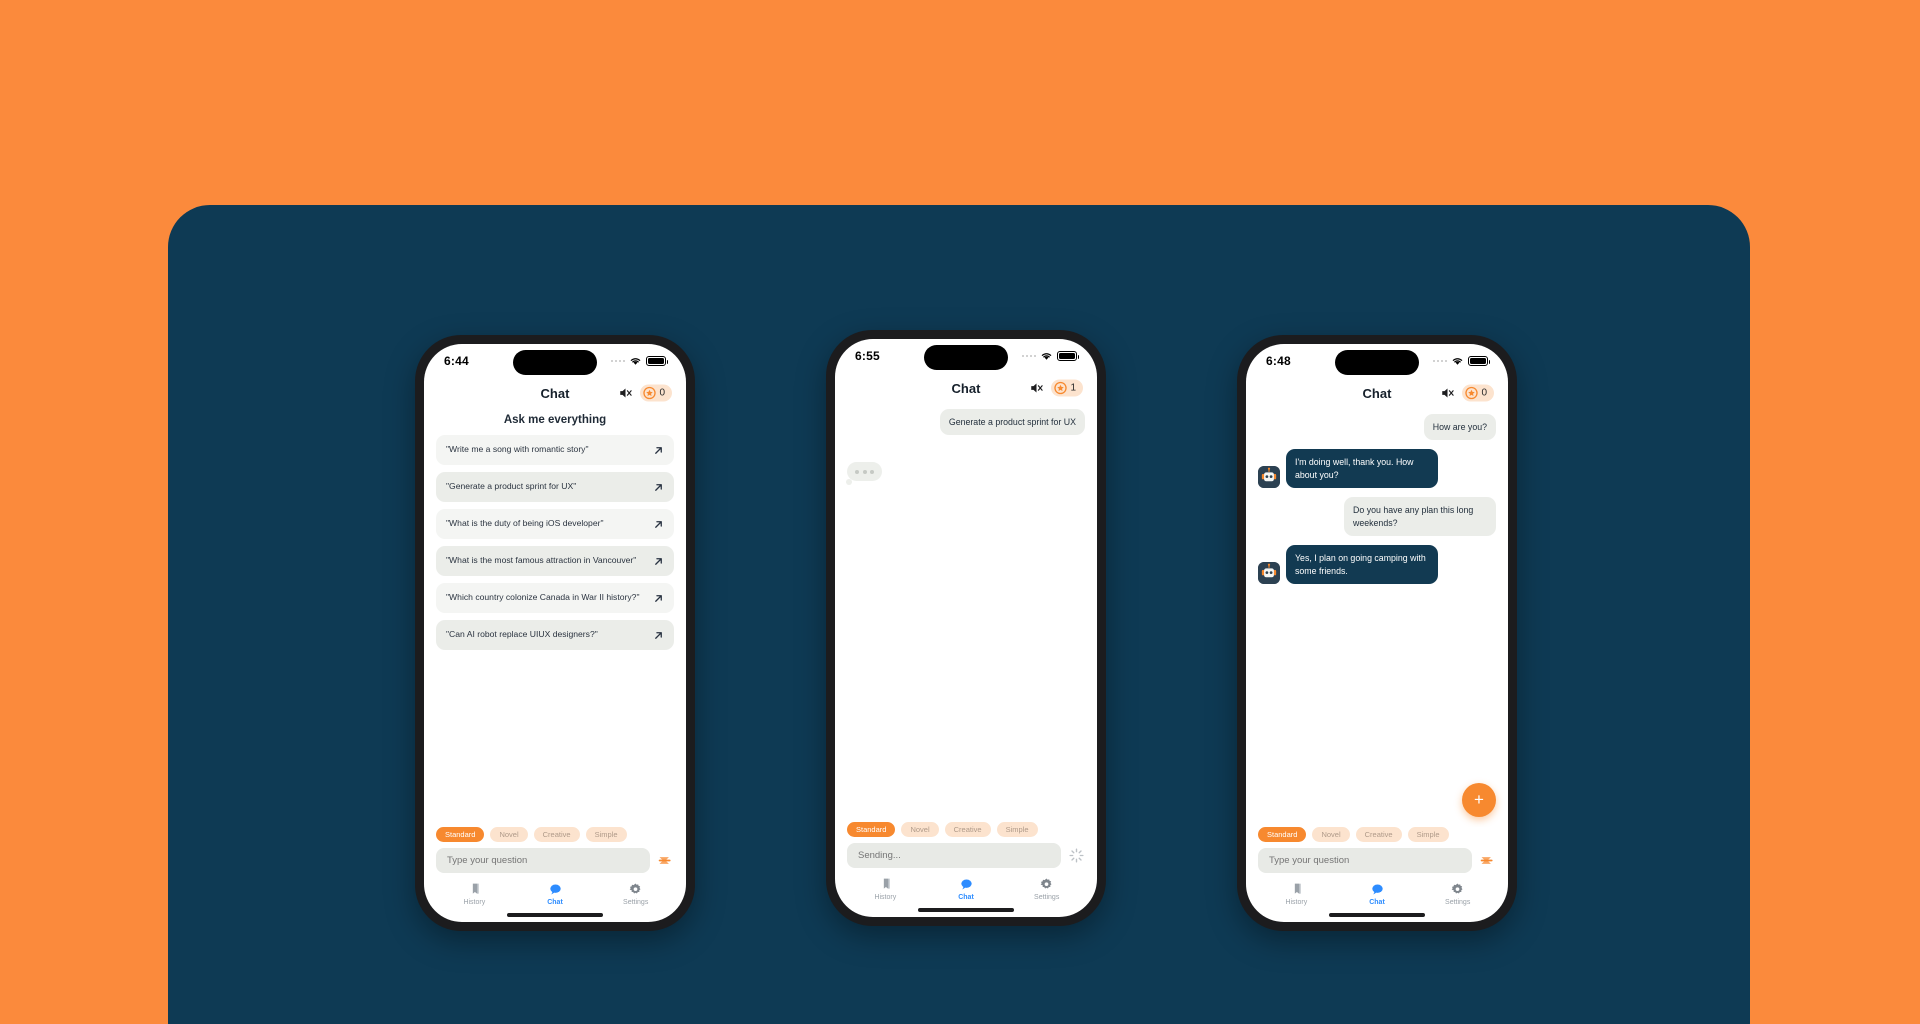  Describe the element at coordinates (522, 634) in the screenshot. I see `suggestion-text: "Can AI robot replace UIUX designers?"` at that location.